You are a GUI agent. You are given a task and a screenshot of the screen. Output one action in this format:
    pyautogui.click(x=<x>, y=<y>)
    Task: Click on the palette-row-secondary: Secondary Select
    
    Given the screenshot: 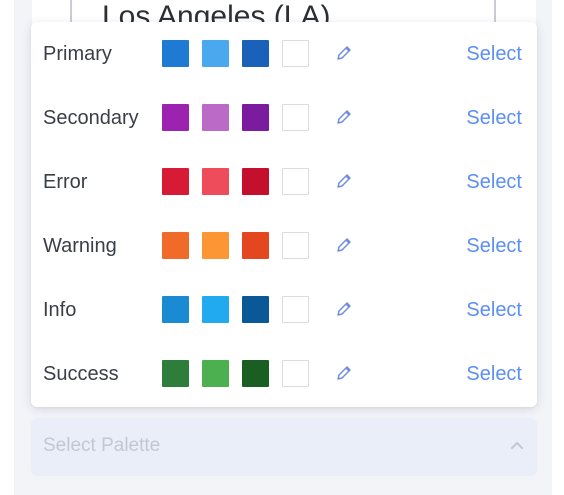 What is the action you would take?
    pyautogui.click(x=284, y=118)
    